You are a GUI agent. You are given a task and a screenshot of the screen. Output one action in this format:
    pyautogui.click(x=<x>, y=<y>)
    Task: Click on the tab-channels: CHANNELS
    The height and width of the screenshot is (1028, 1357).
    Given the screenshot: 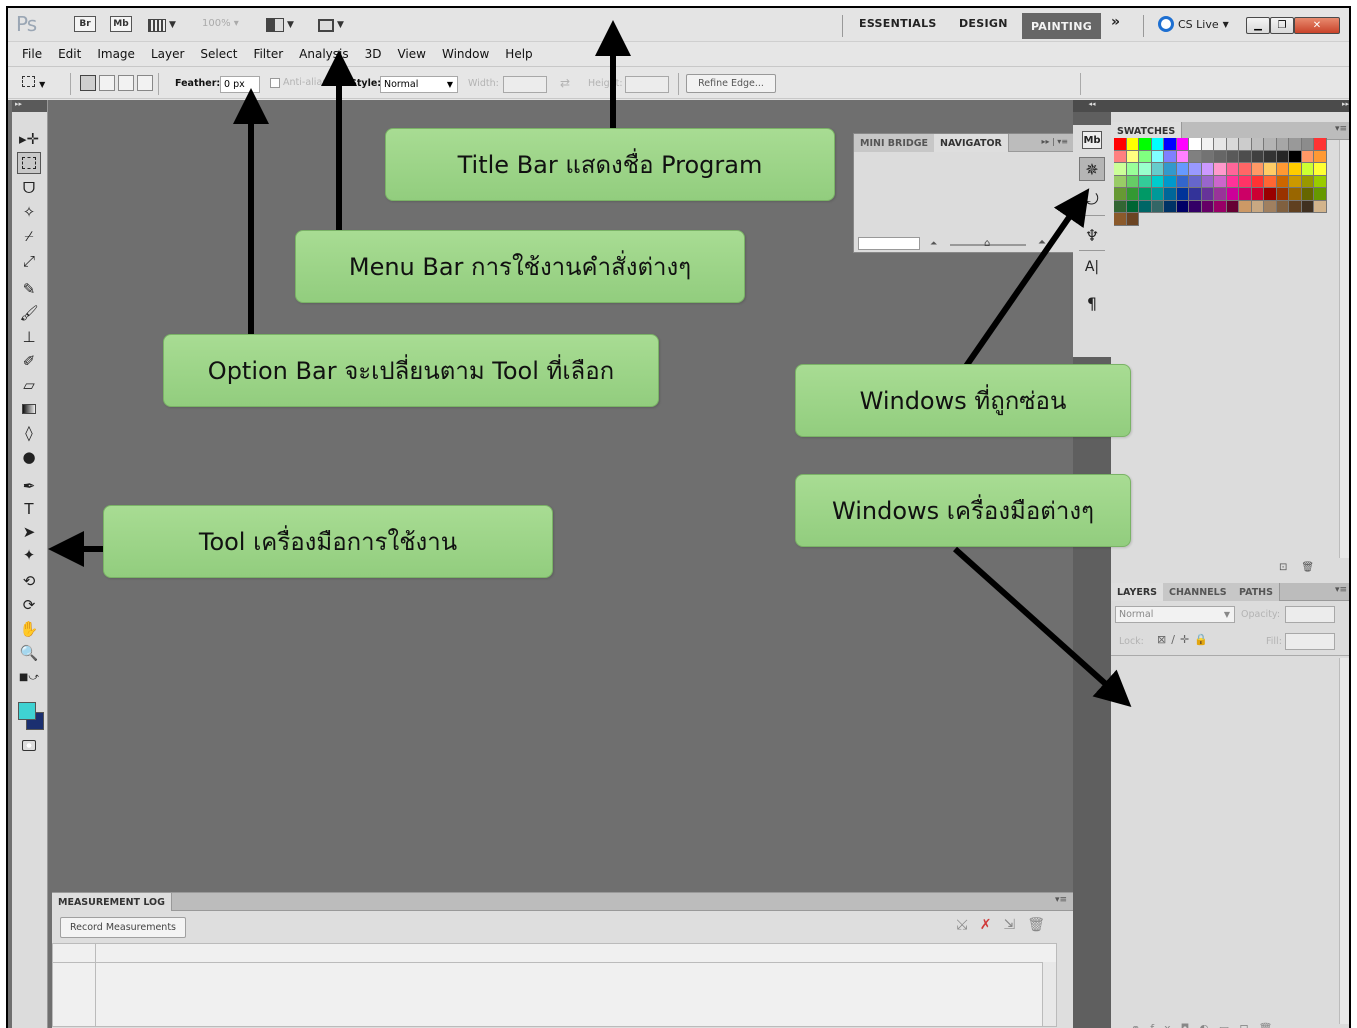 What is the action you would take?
    pyautogui.click(x=1198, y=592)
    